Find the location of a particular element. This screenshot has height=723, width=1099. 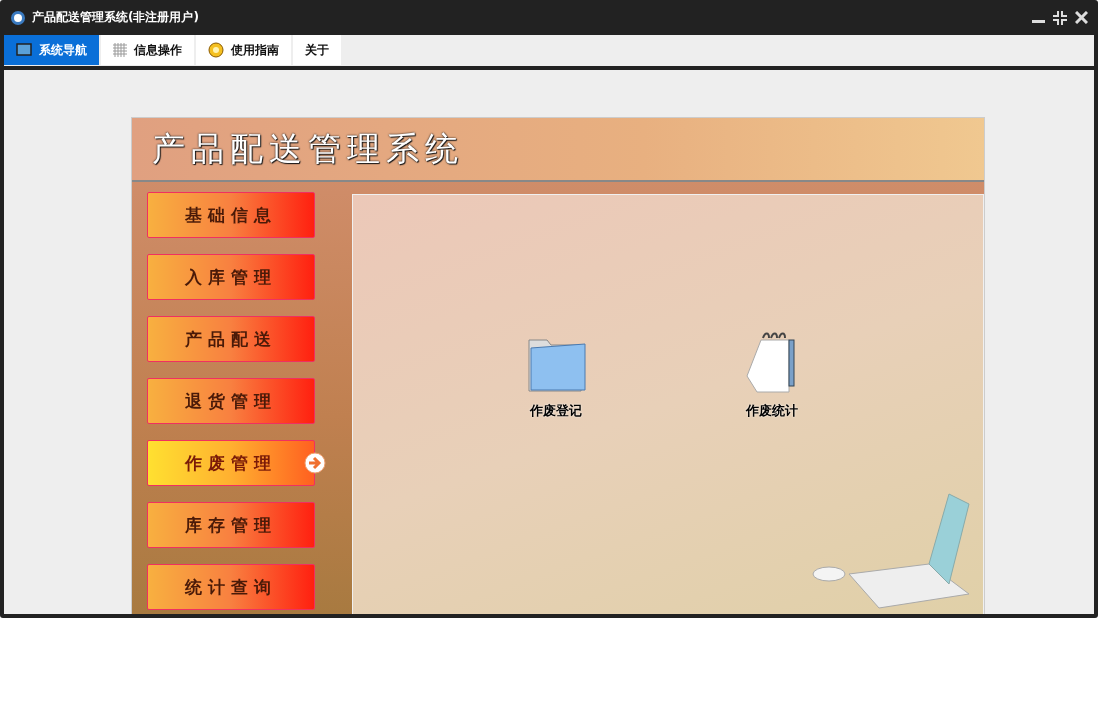

tab: 关于 is located at coordinates (317, 50).